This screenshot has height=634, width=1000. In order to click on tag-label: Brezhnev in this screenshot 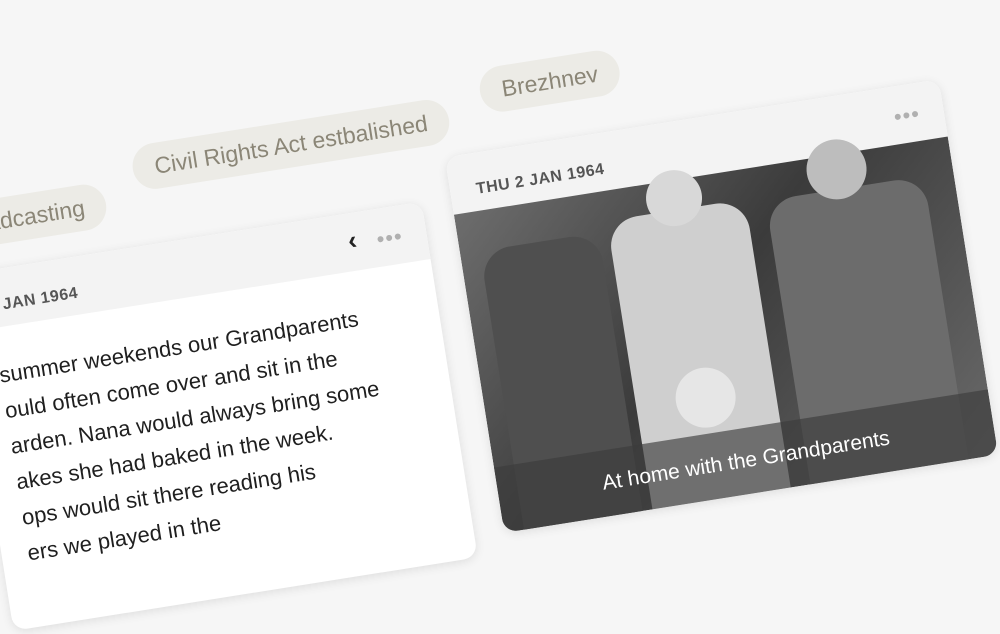, I will do `click(549, 81)`.